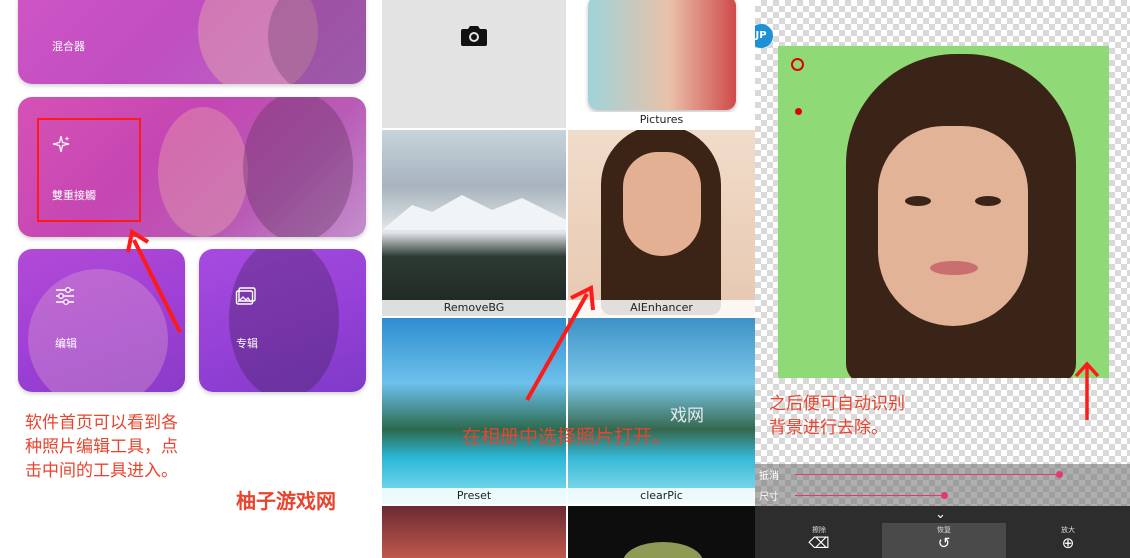  I want to click on thumbnail-shape, so click(663, 550).